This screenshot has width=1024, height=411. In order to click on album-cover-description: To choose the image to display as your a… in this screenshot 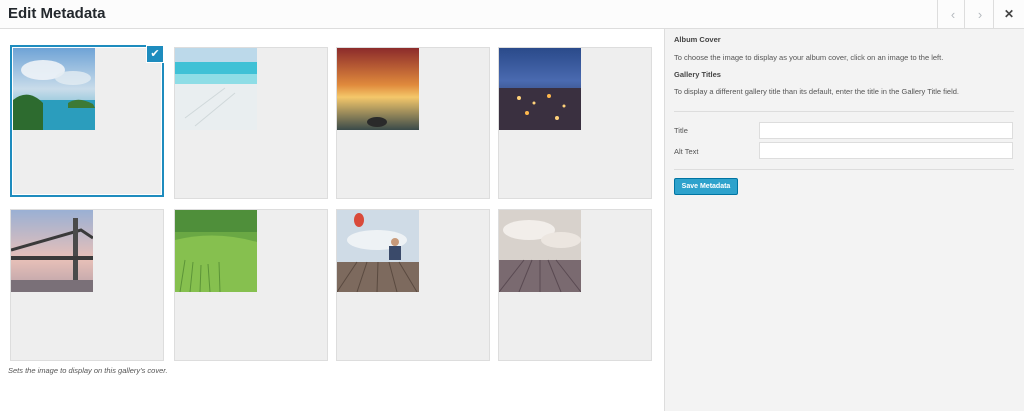, I will do `click(809, 57)`.